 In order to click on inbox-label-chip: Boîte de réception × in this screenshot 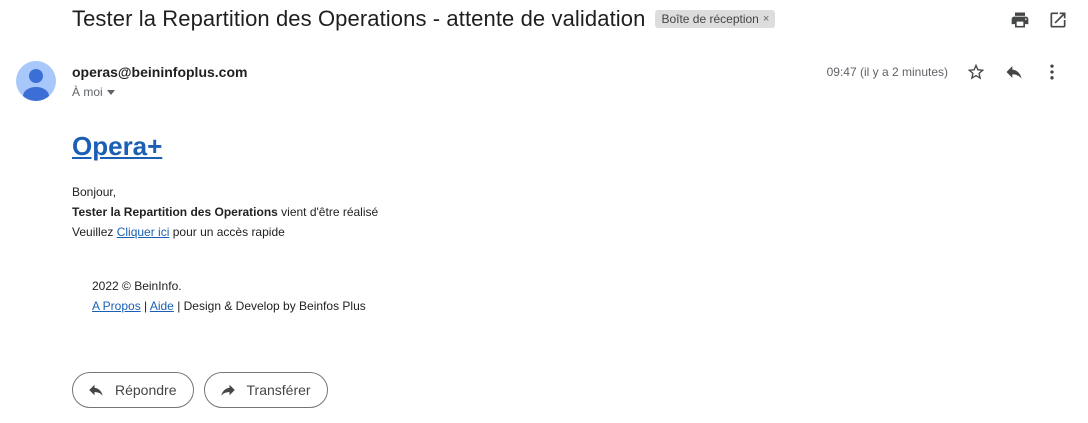, I will do `click(715, 19)`.